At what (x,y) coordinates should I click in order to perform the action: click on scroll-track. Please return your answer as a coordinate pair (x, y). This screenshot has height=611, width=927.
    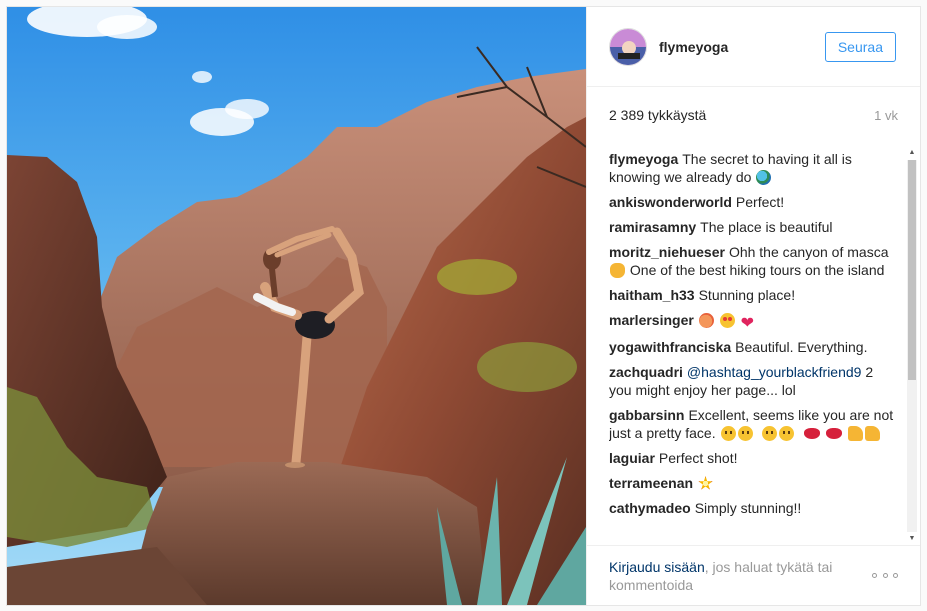
    Looking at the image, I should click on (912, 346).